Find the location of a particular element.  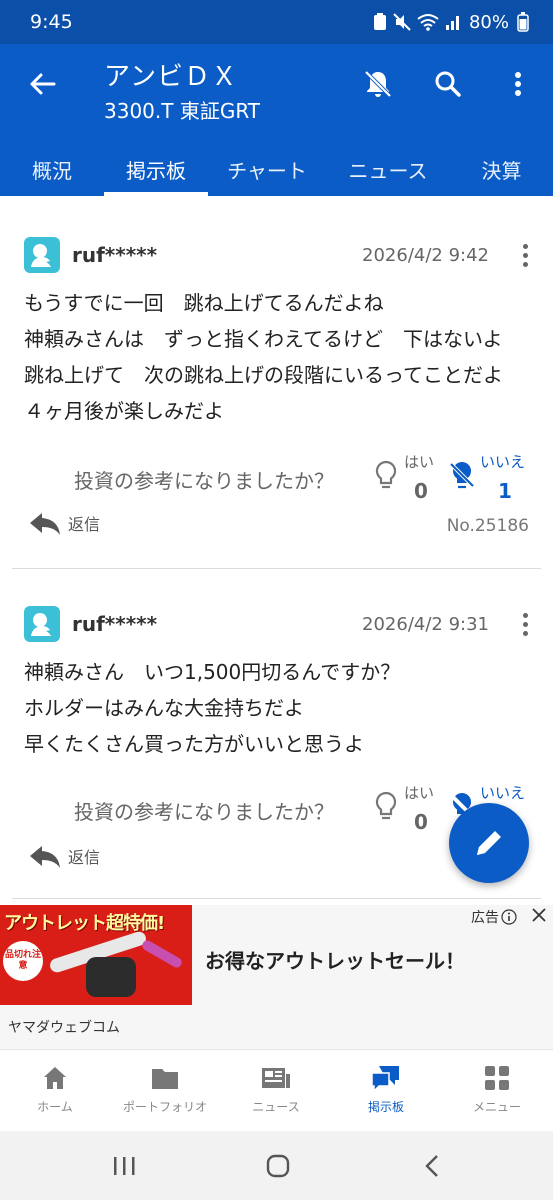

lightbulb-off-icon is located at coordinates (462, 475).